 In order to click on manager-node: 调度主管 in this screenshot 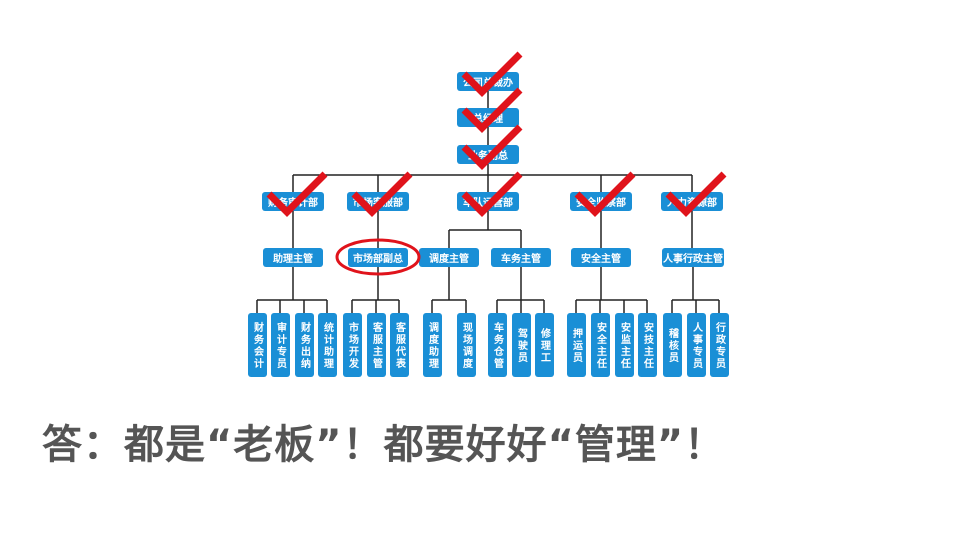, I will do `click(449, 257)`.